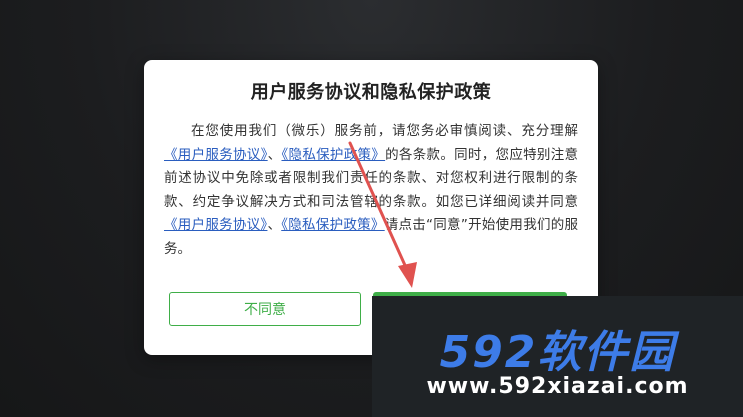  What do you see at coordinates (384, 131) in the screenshot?
I see `body-text-1: 在您使用我们（微乐）服务前，请您务必审慎阅读、充分理解` at bounding box center [384, 131].